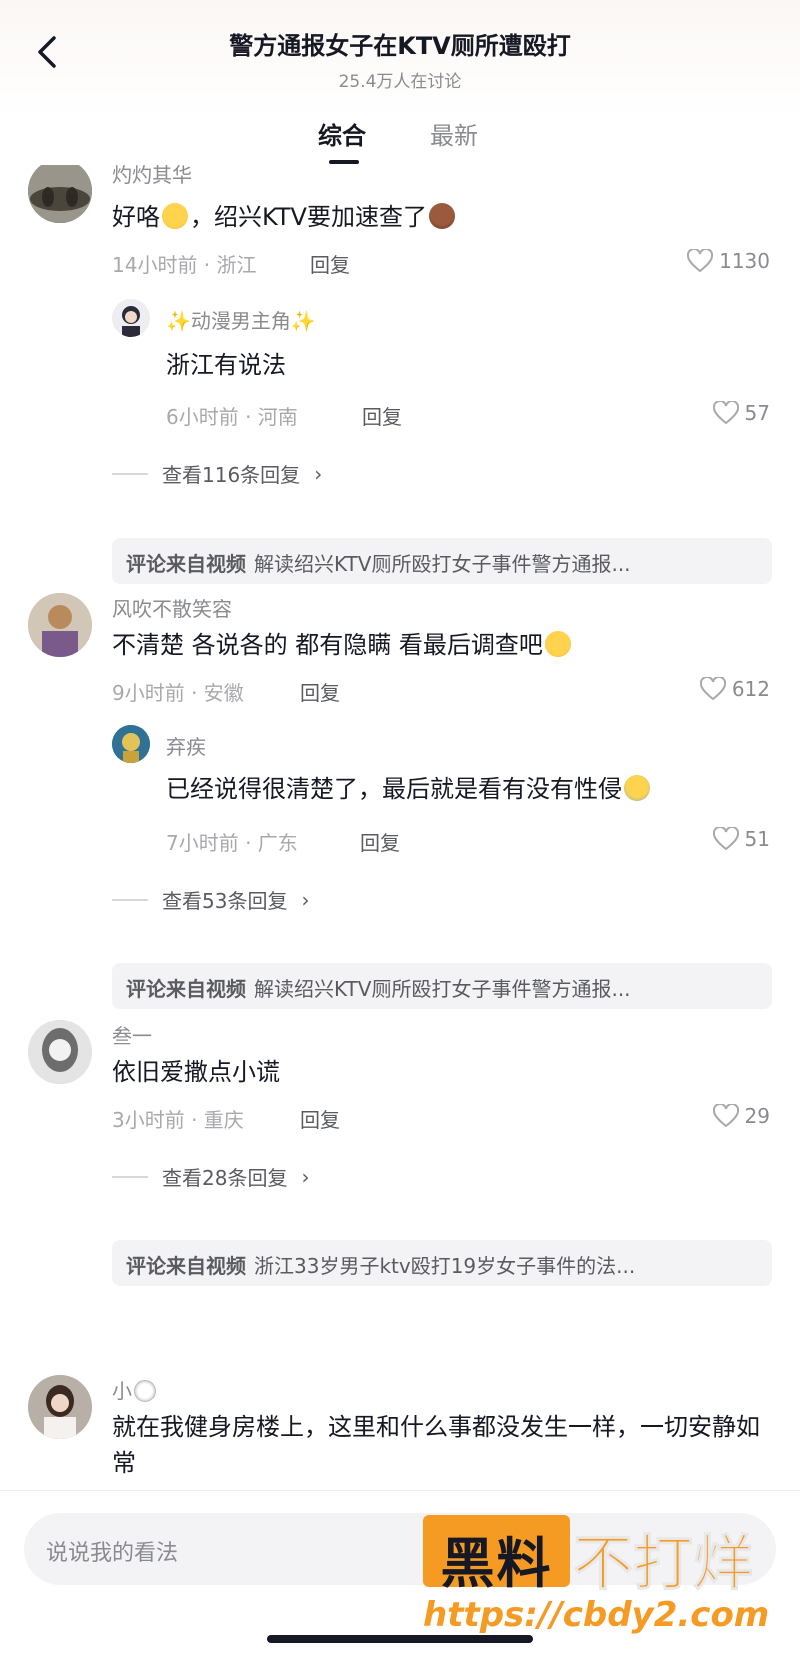  What do you see at coordinates (454, 133) in the screenshot?
I see `tab-latest: 最新` at bounding box center [454, 133].